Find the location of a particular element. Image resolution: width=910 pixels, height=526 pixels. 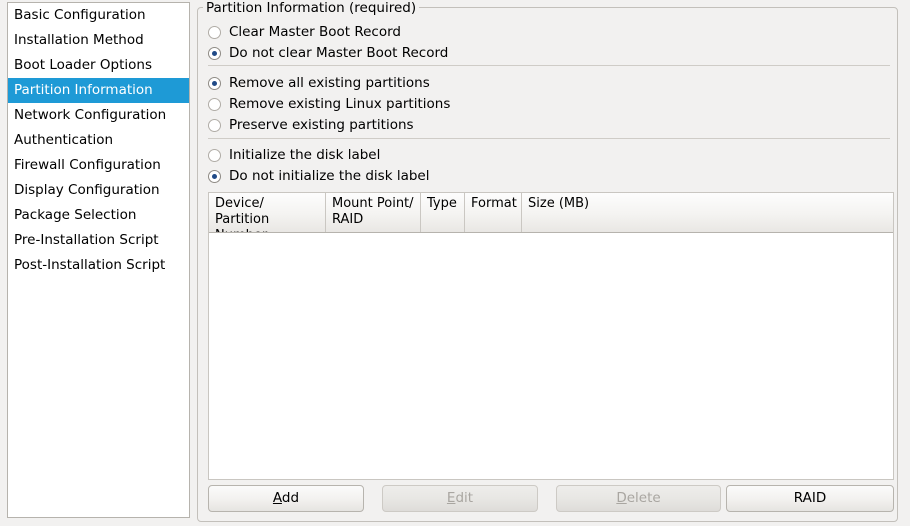

sidebar-item-installation-method: Installation Method is located at coordinates (98, 40).